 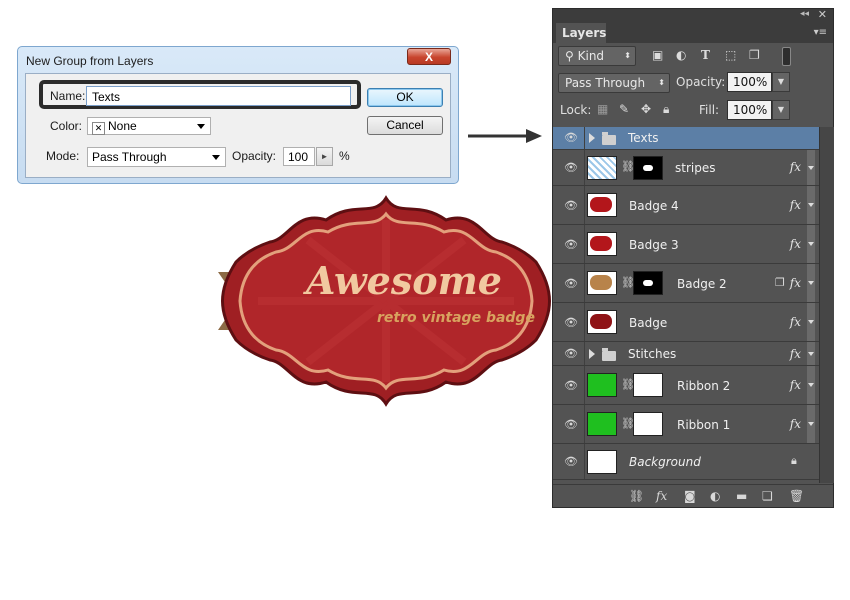 What do you see at coordinates (636, 496) in the screenshot?
I see `link-layers-icon: ⛓︎` at bounding box center [636, 496].